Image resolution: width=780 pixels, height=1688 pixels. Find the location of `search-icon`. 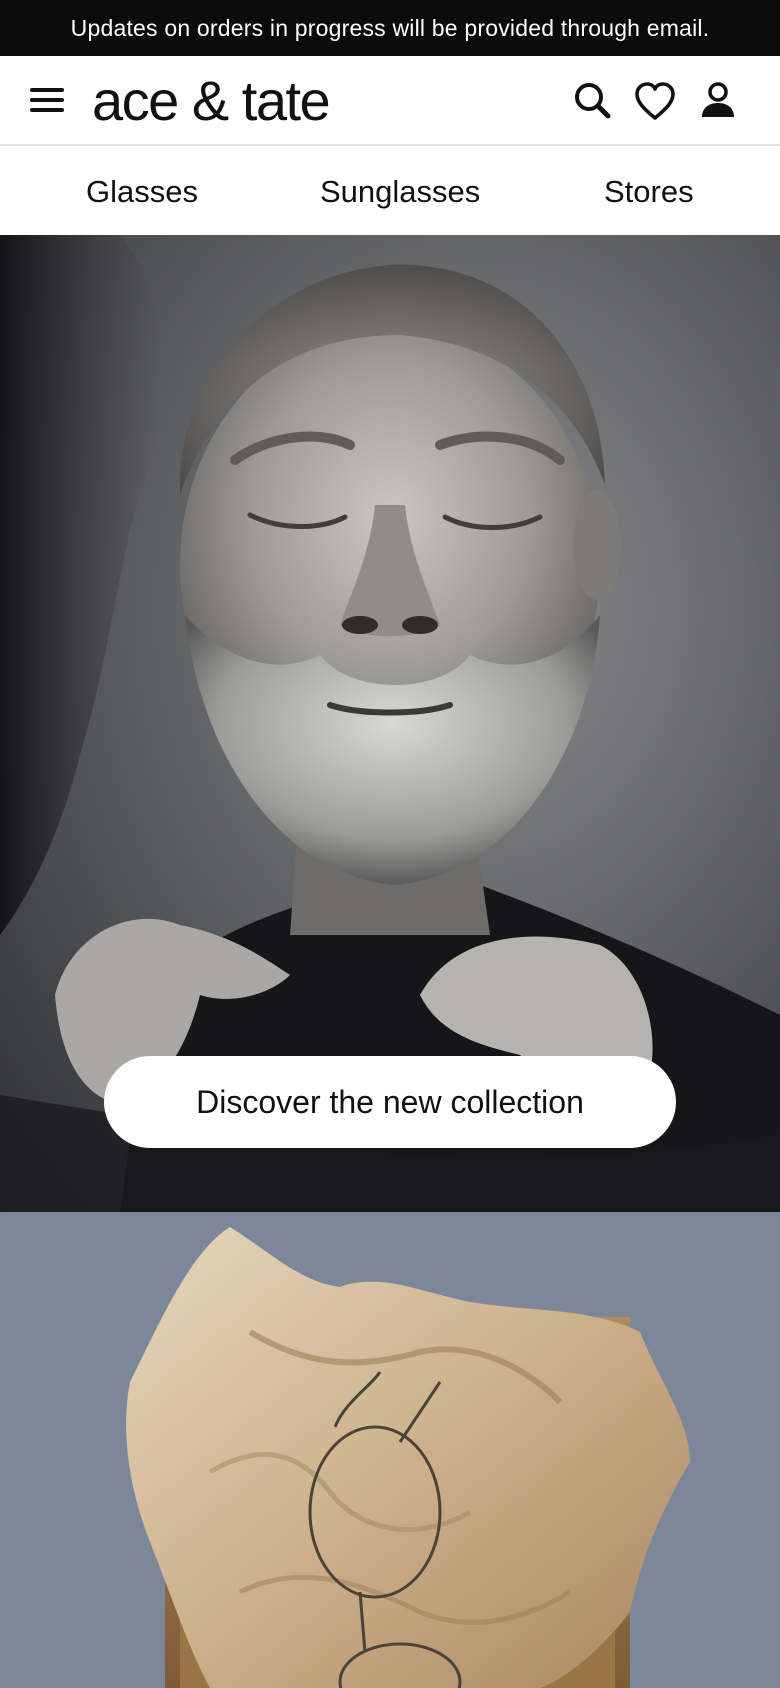

search-icon is located at coordinates (593, 101).